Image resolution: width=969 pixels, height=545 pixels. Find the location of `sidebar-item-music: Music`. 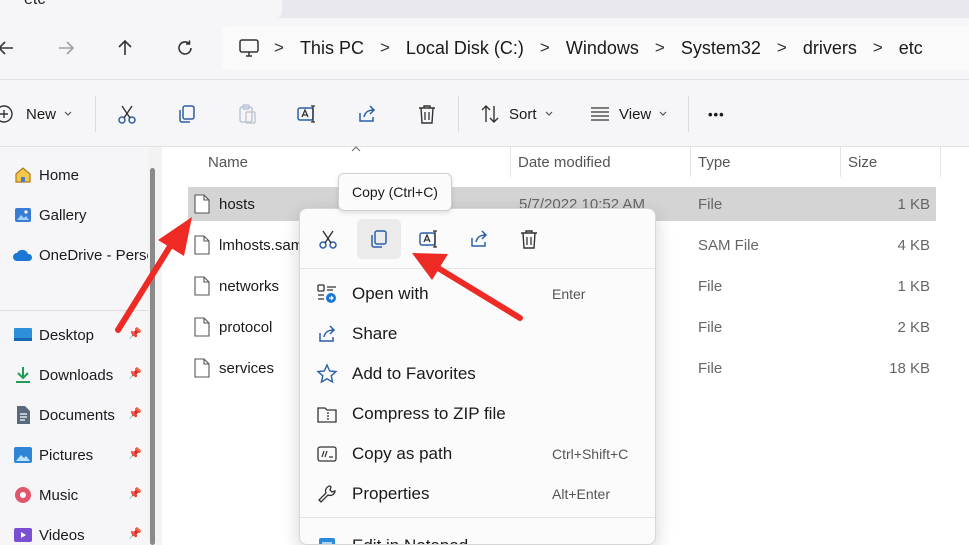

sidebar-item-music: Music is located at coordinates (45, 495).